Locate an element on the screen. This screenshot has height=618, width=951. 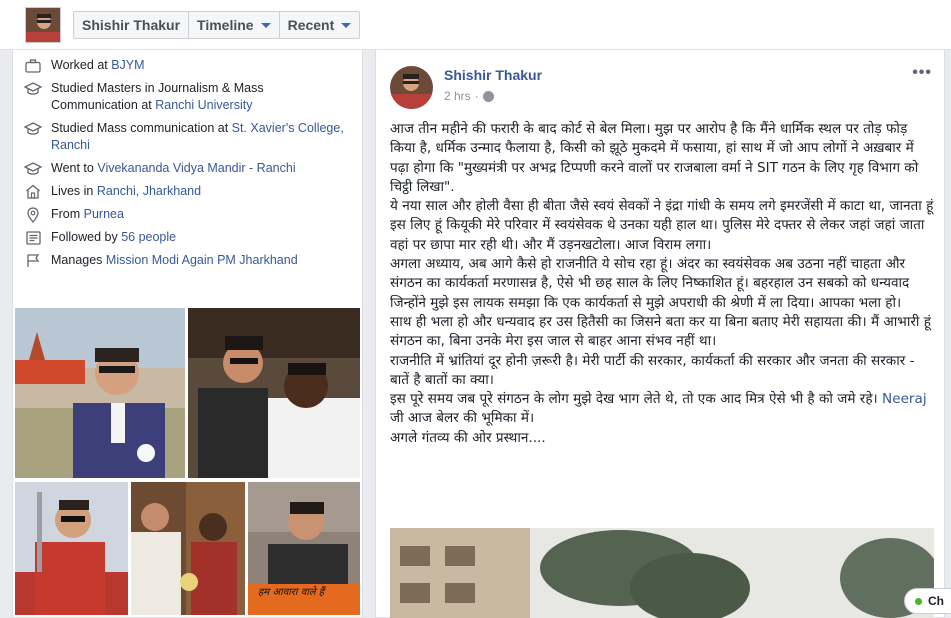
tab-profile-name-label: Shishir Thakur is located at coordinates (131, 25).